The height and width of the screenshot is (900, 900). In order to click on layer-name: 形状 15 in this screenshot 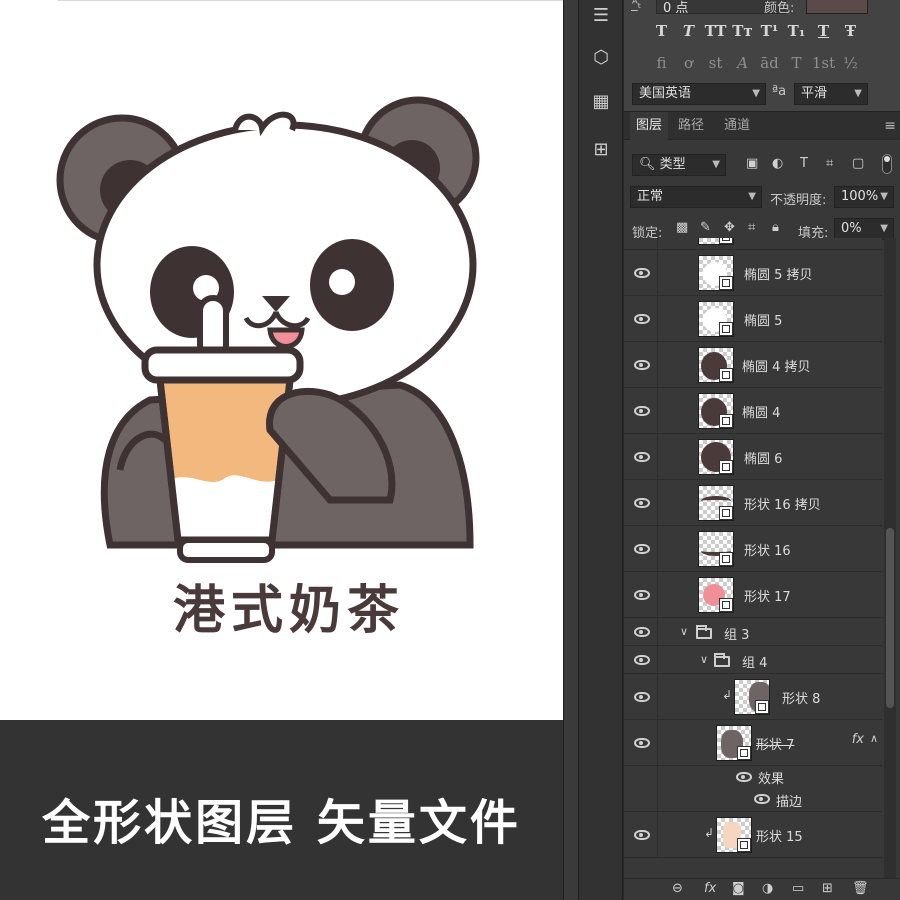, I will do `click(779, 835)`.